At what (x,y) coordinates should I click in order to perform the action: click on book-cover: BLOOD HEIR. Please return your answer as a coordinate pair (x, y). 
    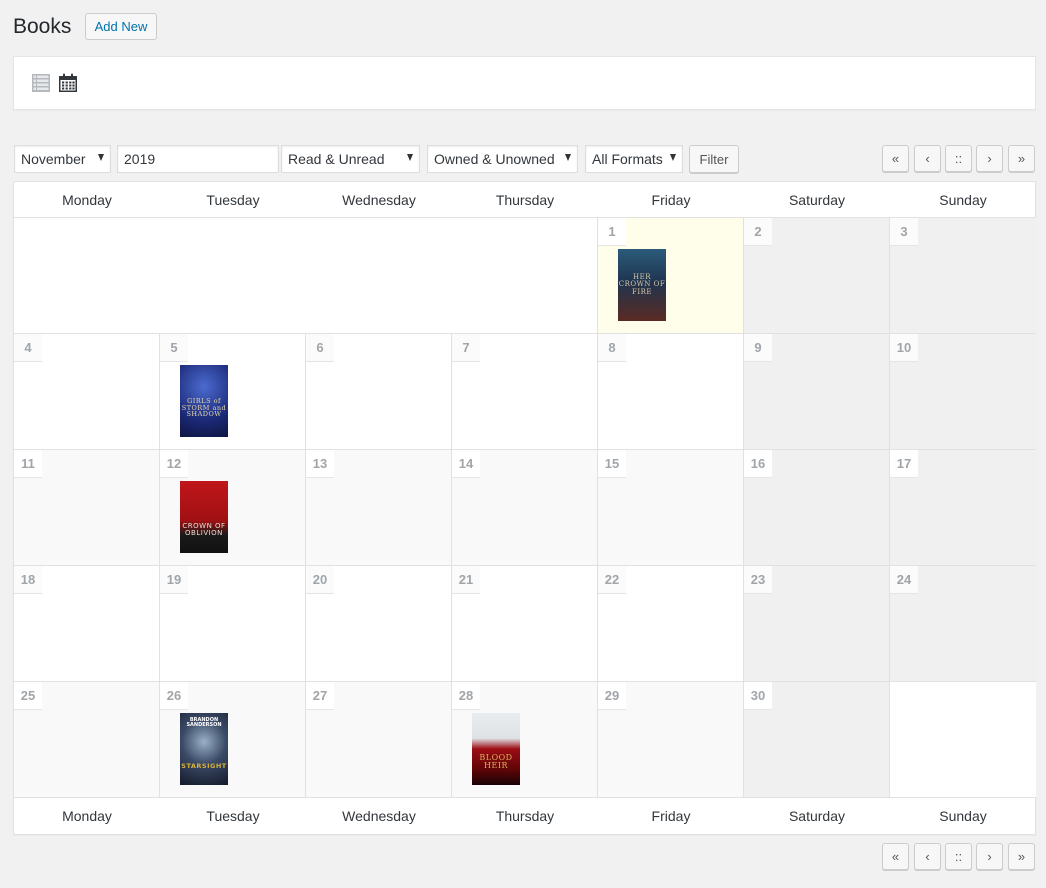
    Looking at the image, I should click on (496, 749).